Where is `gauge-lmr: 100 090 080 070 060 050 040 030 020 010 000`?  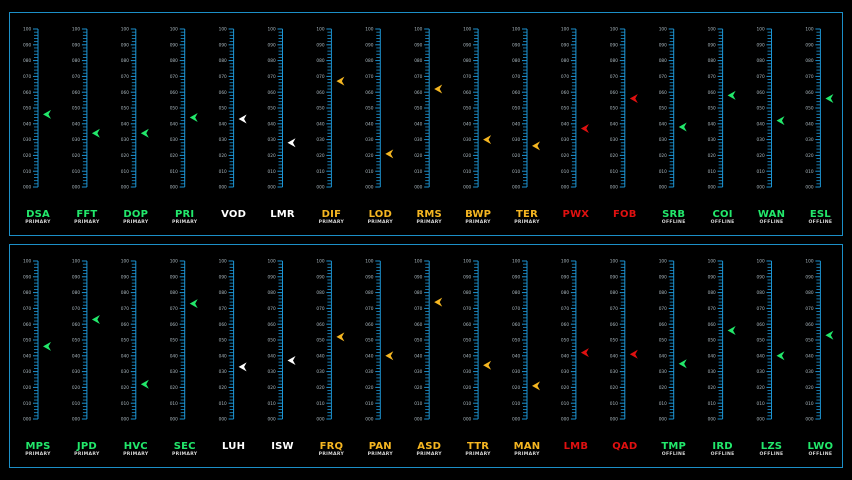
gauge-lmr: 100 090 080 070 060 050 040 030 020 010 000 is located at coordinates (282, 109).